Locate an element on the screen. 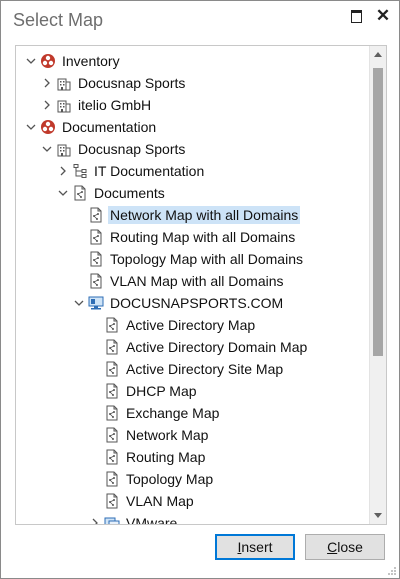 The image size is (400, 579). tree-node-routing-map: Routing Map is located at coordinates (155, 457).